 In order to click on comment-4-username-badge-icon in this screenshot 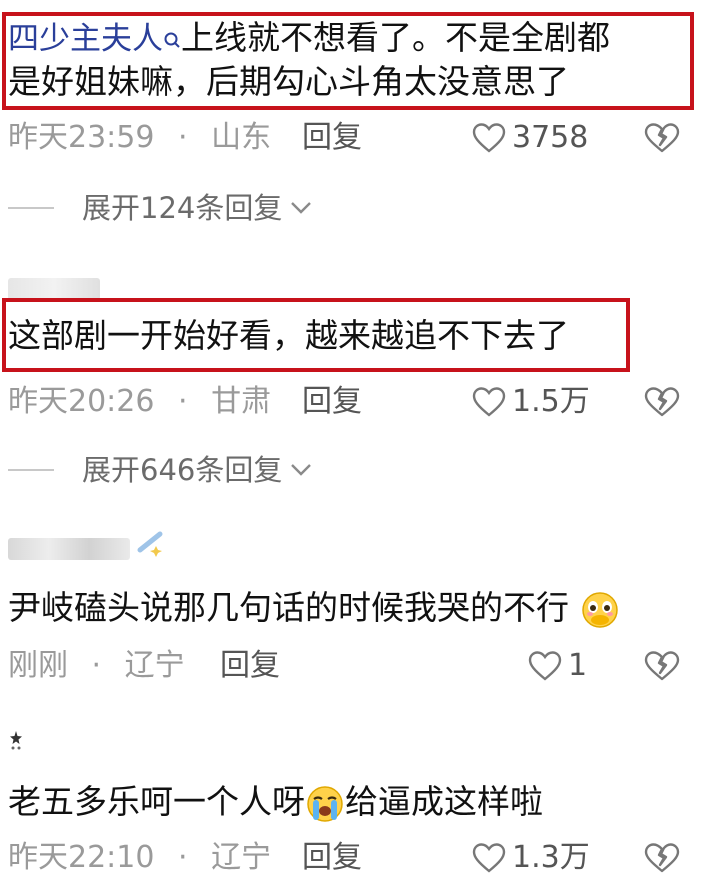, I will do `click(16, 742)`.